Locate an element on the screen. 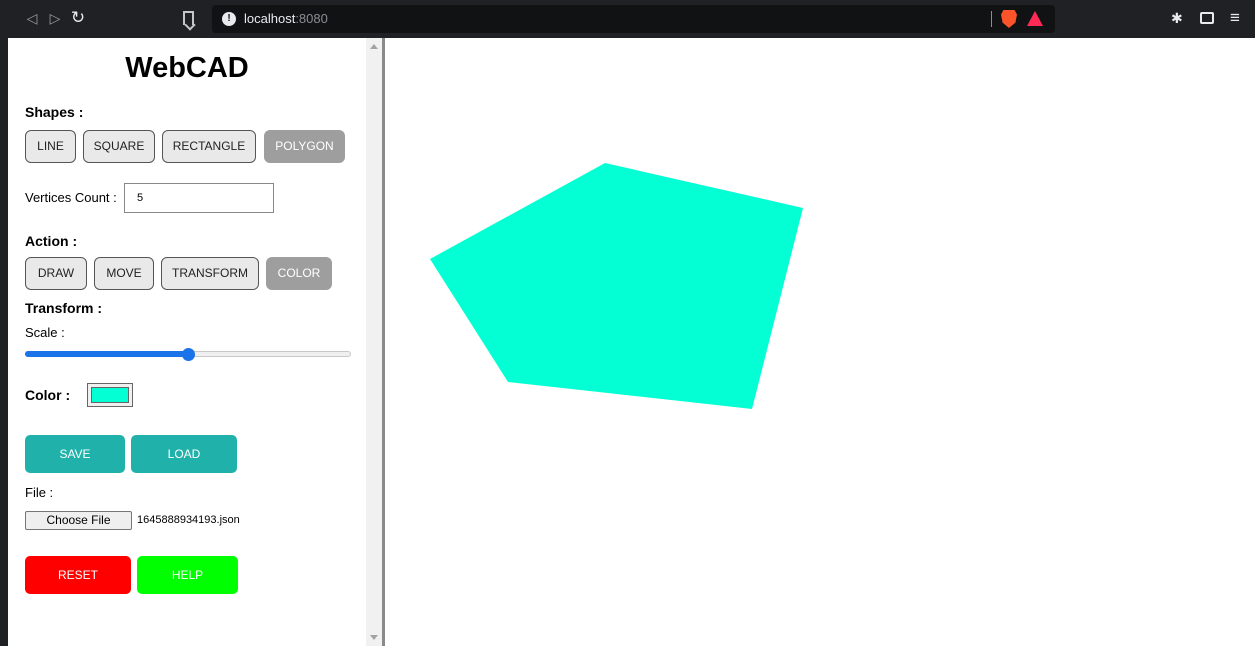 This screenshot has height=646, width=1255. shape-line-button: LINE is located at coordinates (50, 146).